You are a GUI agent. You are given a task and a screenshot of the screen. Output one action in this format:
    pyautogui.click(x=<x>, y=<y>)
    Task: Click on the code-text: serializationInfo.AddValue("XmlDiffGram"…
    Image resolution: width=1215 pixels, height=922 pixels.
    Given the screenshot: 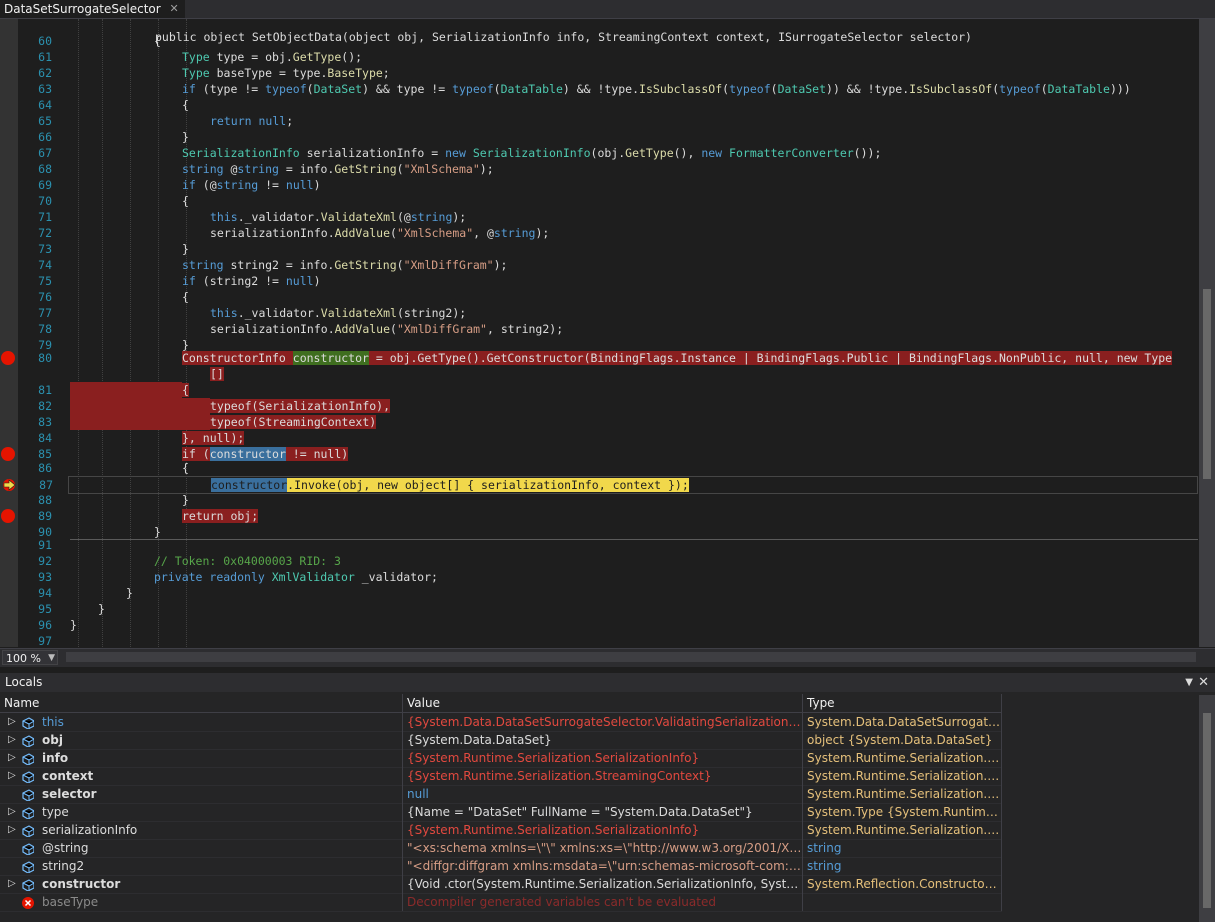 What is the action you would take?
    pyautogui.click(x=387, y=329)
    